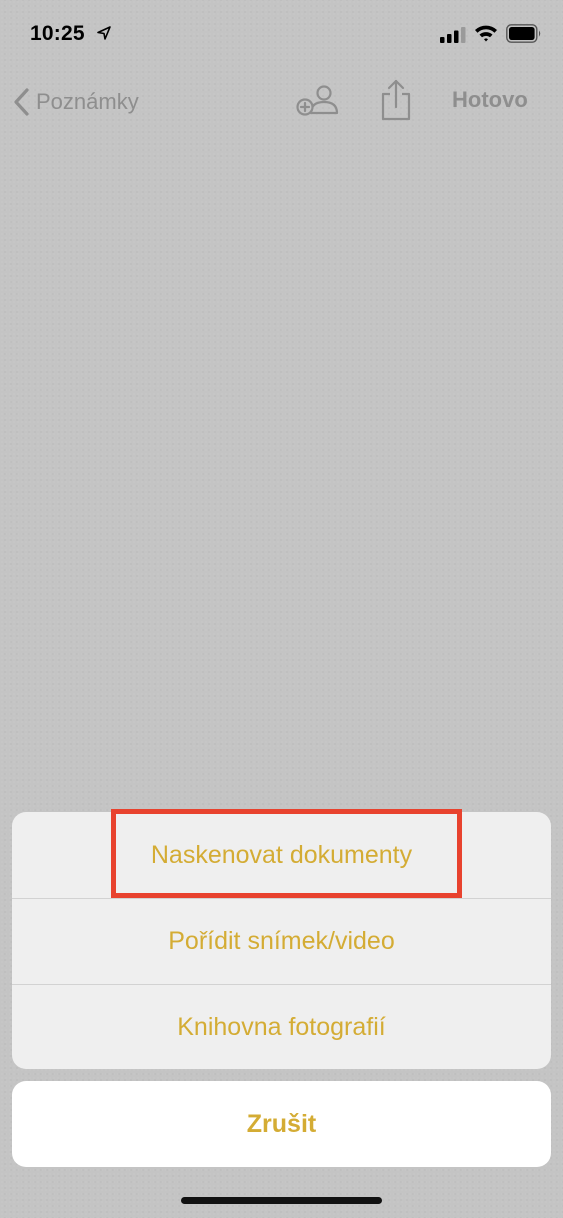 The height and width of the screenshot is (1218, 563). What do you see at coordinates (490, 100) in the screenshot?
I see `done-button: Hotovo` at bounding box center [490, 100].